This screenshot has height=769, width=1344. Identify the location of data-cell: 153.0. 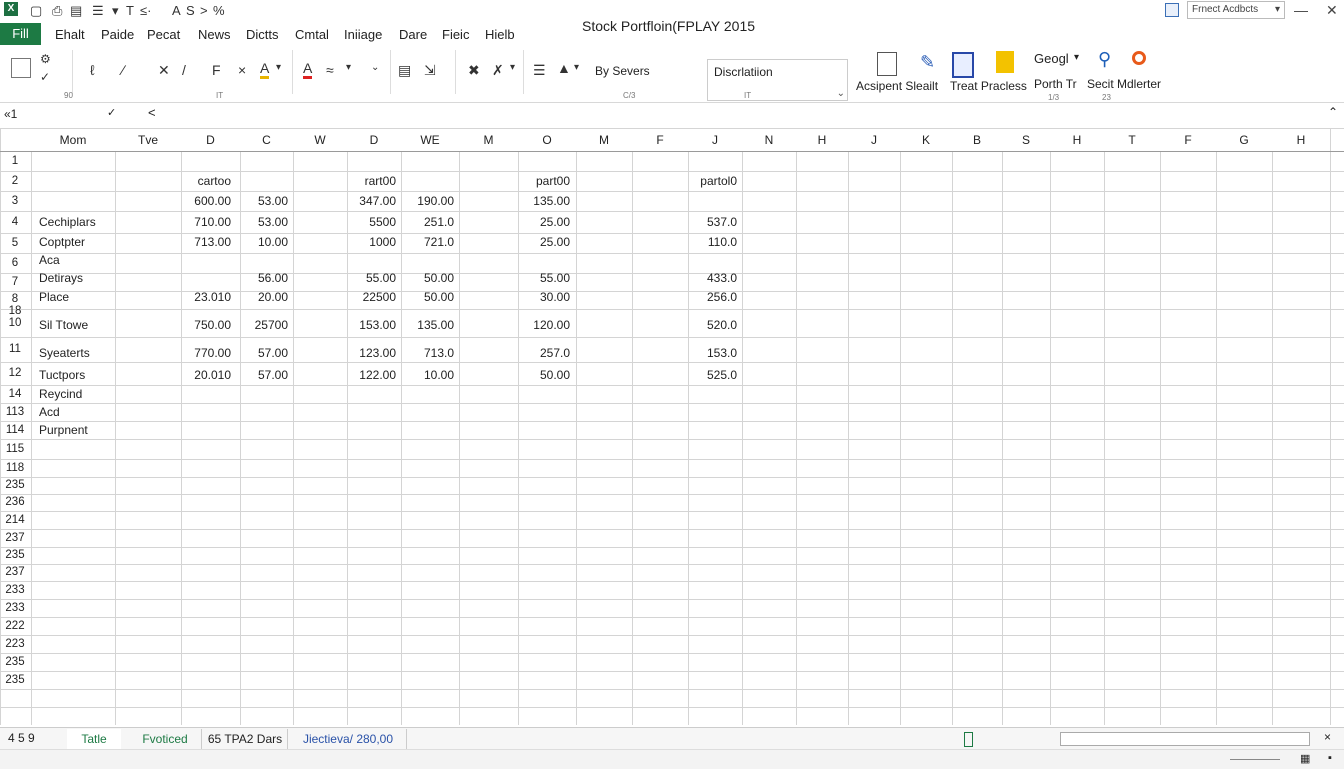
(722, 353).